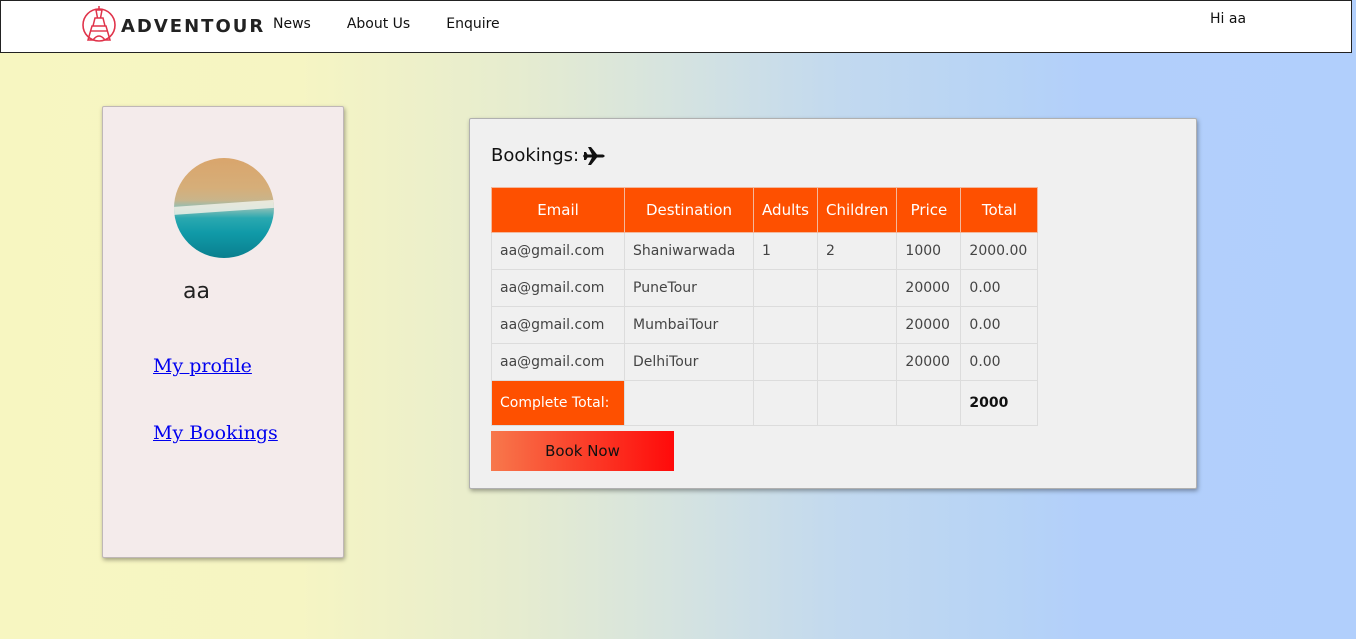 This screenshot has height=639, width=1356. Describe the element at coordinates (689, 288) in the screenshot. I see `cell-destination: PuneTour` at that location.